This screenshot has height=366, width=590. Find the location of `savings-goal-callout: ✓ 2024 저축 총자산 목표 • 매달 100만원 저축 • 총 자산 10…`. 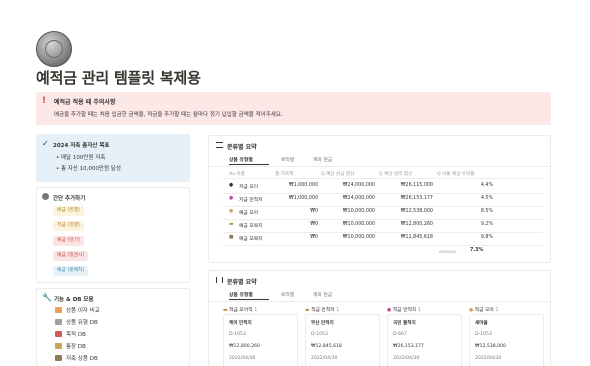

savings-goal-callout: ✓ 2024 저축 총자산 목표 • 매달 100만원 저축 • 총 자산 10… is located at coordinates (113, 158).